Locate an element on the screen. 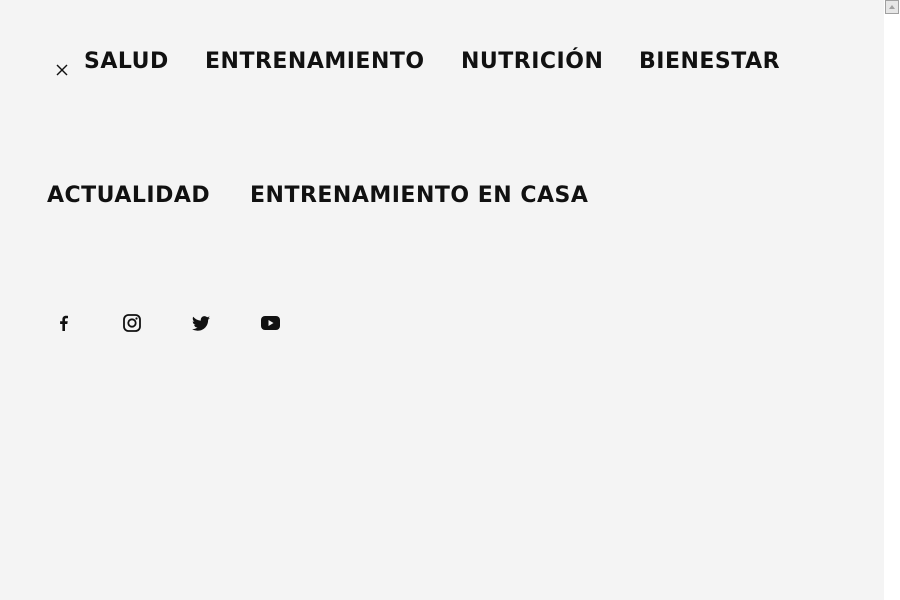 This screenshot has width=900, height=600. instagram-icon is located at coordinates (132, 323).